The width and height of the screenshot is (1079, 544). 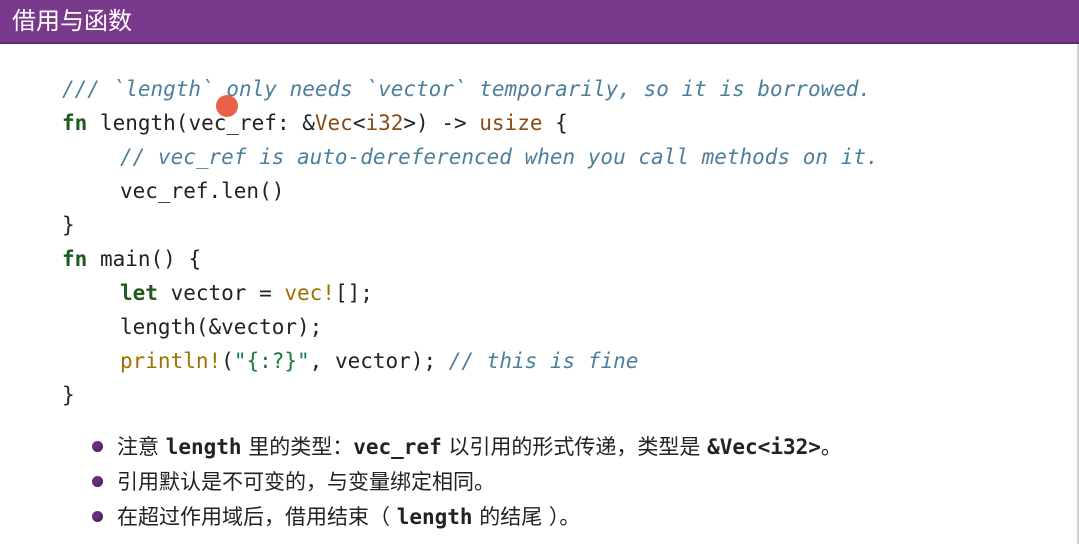 I want to click on code-line-8: length(&vector);, so click(x=221, y=327).